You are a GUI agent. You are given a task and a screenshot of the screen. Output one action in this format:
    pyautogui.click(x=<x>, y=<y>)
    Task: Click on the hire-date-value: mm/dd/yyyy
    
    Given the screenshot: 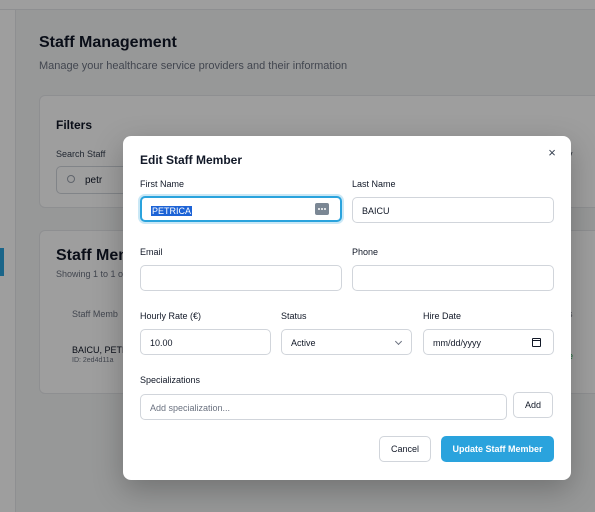 What is the action you would take?
    pyautogui.click(x=457, y=343)
    